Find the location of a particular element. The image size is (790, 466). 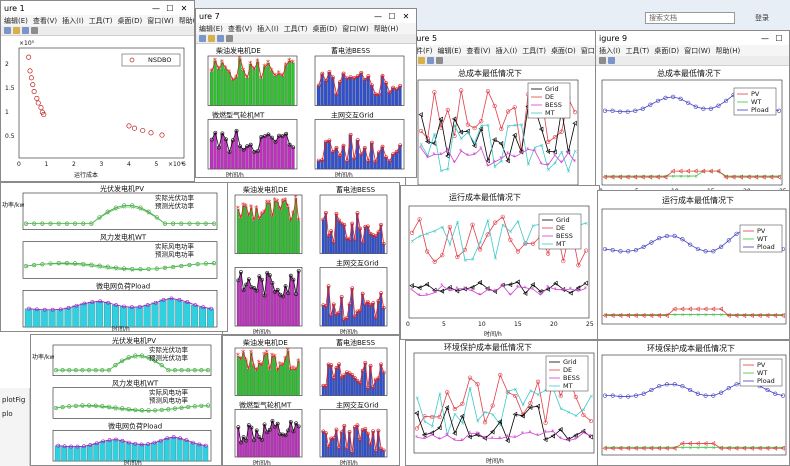

subplot-title: 蓄电池BESS is located at coordinates (351, 50).